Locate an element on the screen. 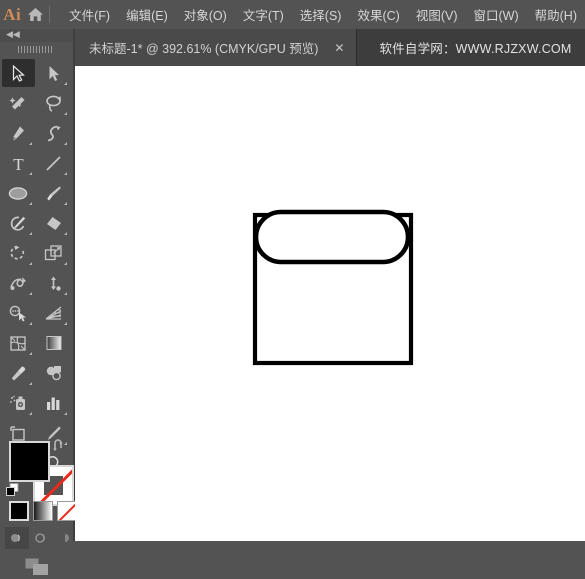  draw-normal-button is located at coordinates (17, 538).